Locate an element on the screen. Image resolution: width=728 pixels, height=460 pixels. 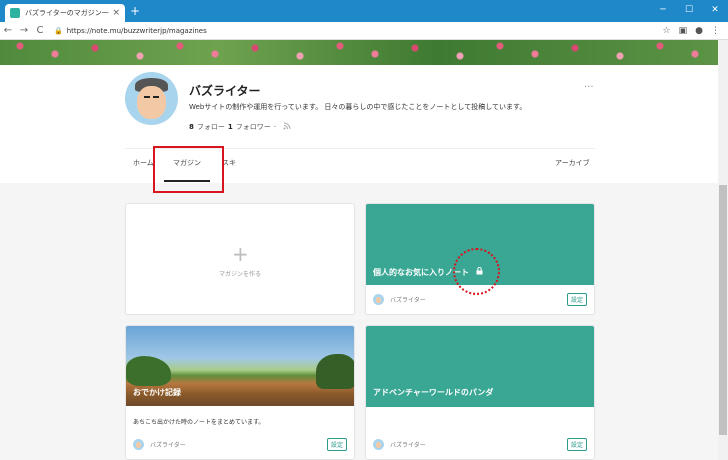
more-options-icon: ··· is located at coordinates (589, 87).